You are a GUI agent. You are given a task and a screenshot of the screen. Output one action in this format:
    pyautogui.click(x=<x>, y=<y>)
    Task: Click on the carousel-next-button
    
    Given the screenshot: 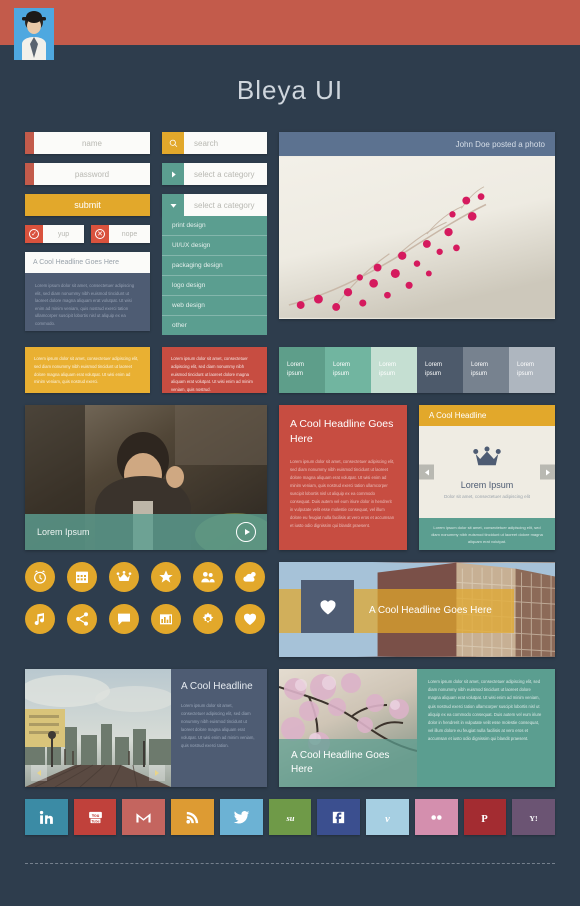 What is the action you would take?
    pyautogui.click(x=547, y=472)
    